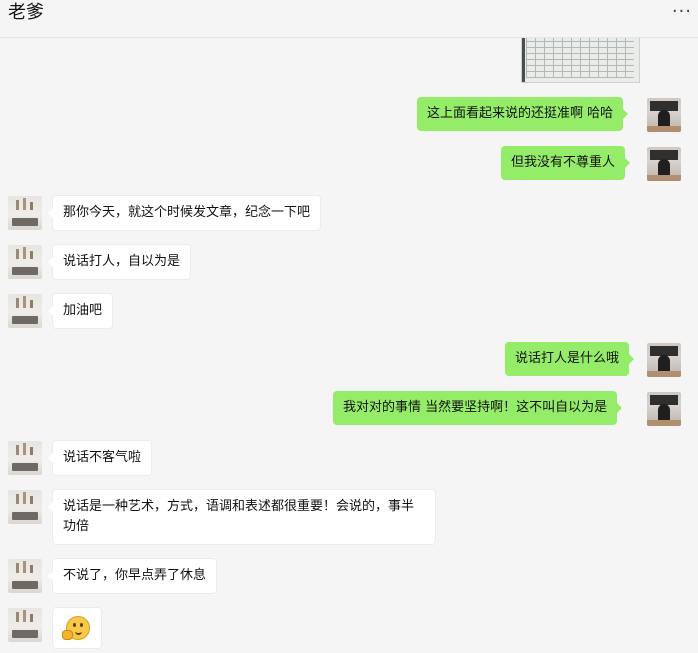 The height and width of the screenshot is (653, 698). I want to click on chat-title: 老爹, so click(26, 12).